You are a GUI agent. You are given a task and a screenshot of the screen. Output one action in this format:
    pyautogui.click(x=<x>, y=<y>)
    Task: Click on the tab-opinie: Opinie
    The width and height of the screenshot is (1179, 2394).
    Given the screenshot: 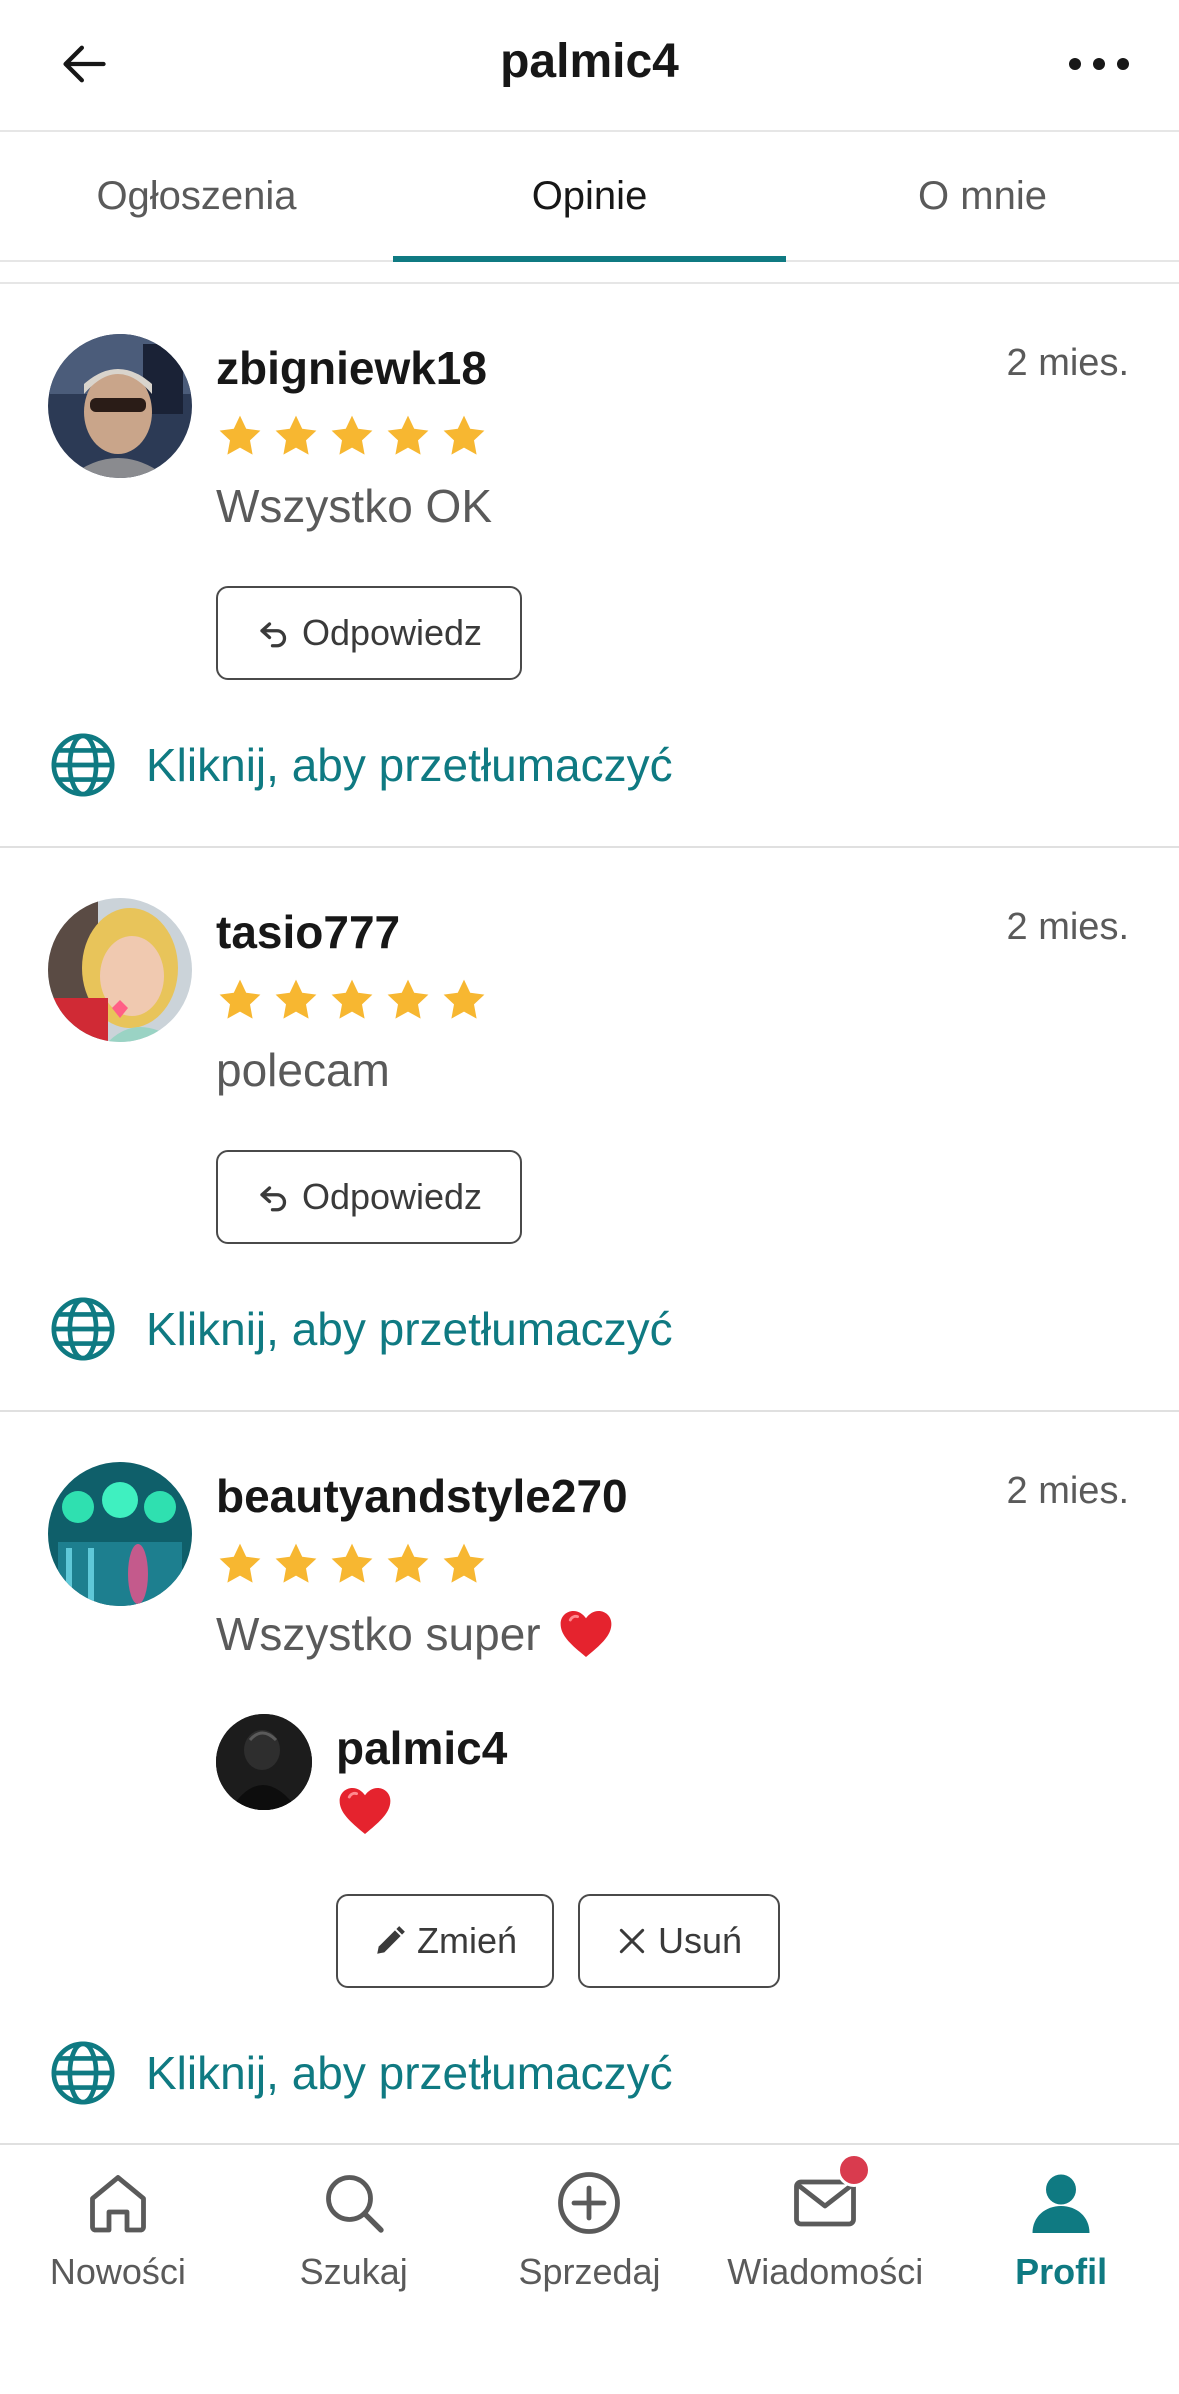 What is the action you would take?
    pyautogui.click(x=589, y=197)
    